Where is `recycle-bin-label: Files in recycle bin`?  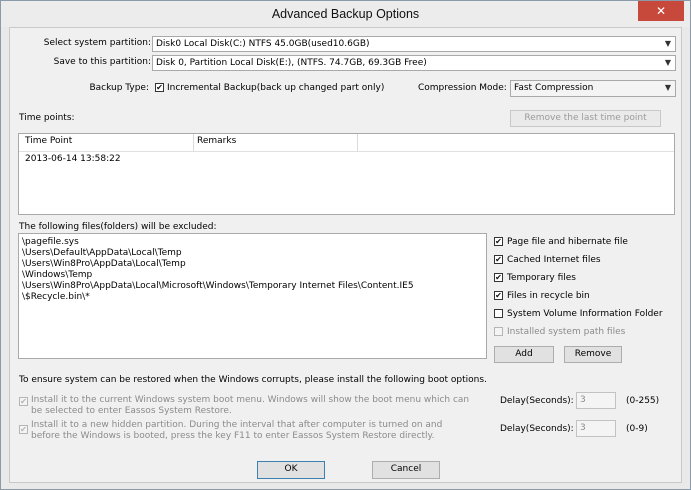
recycle-bin-label: Files in recycle bin is located at coordinates (548, 296).